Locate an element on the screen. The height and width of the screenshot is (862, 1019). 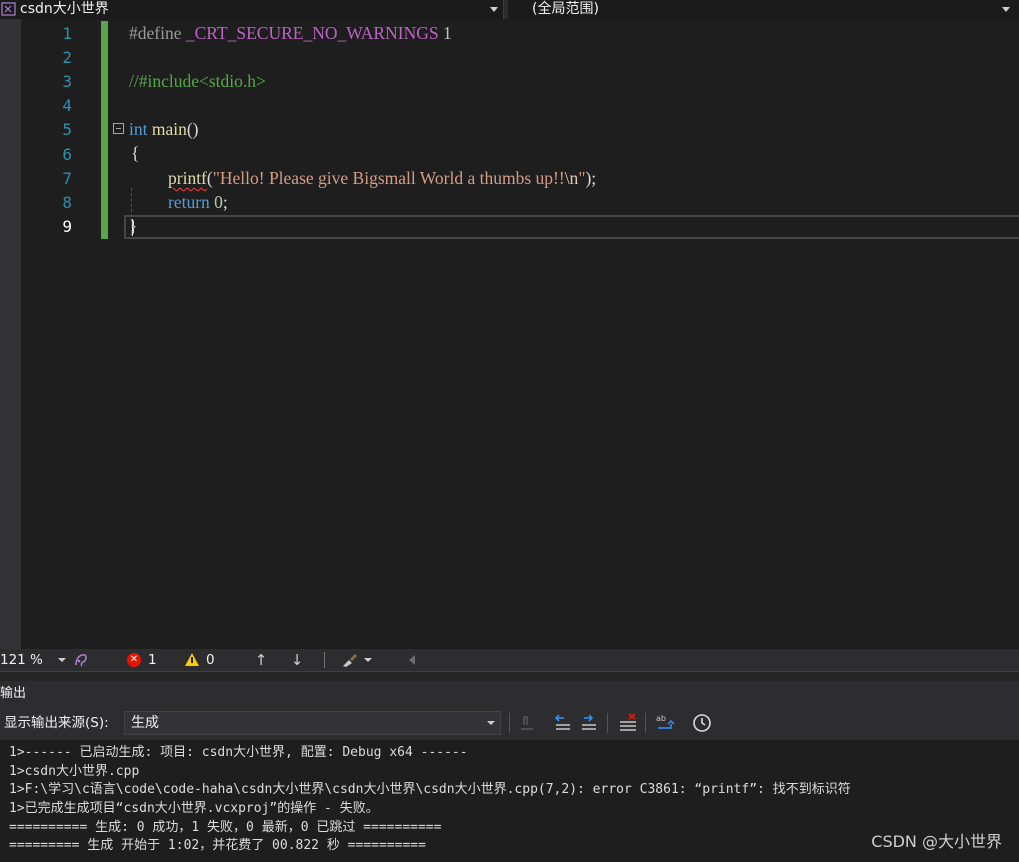
brush-icon is located at coordinates (350, 660).